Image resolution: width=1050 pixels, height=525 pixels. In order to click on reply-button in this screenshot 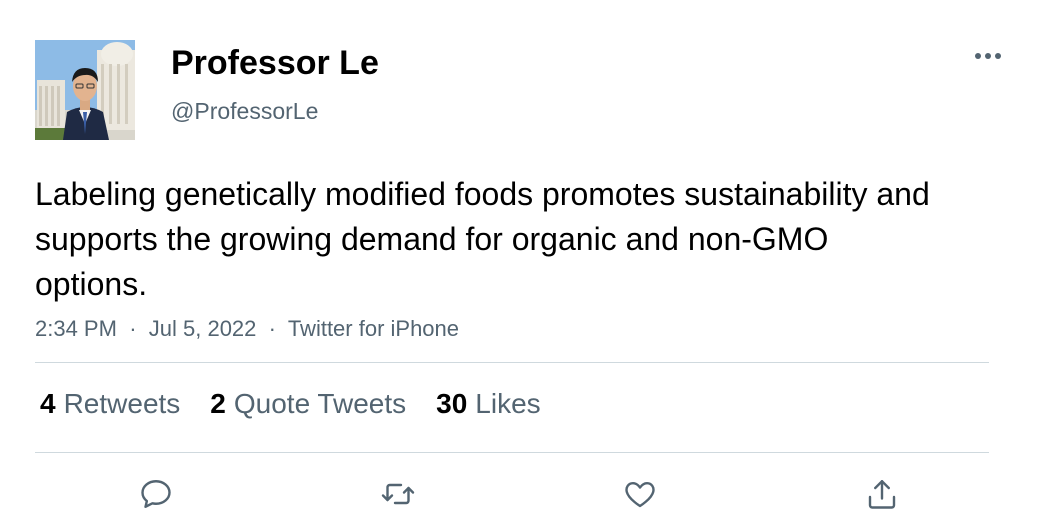, I will do `click(156, 494)`.